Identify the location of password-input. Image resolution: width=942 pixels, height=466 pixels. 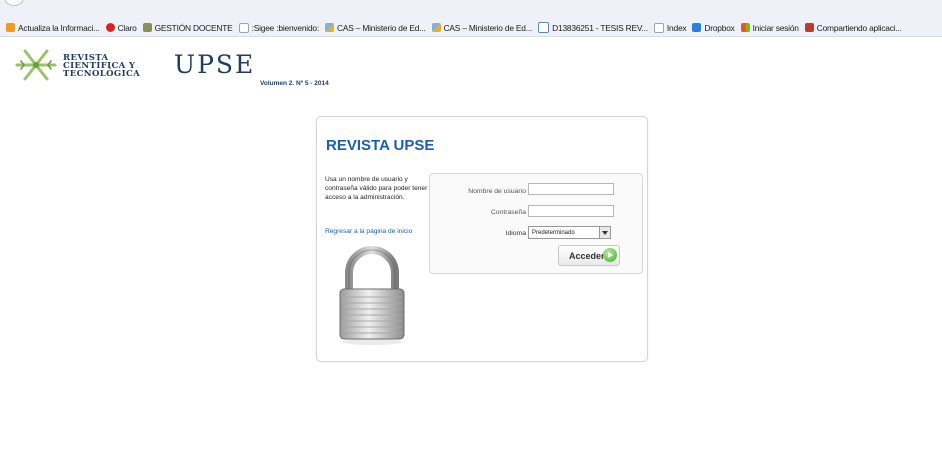
(571, 211).